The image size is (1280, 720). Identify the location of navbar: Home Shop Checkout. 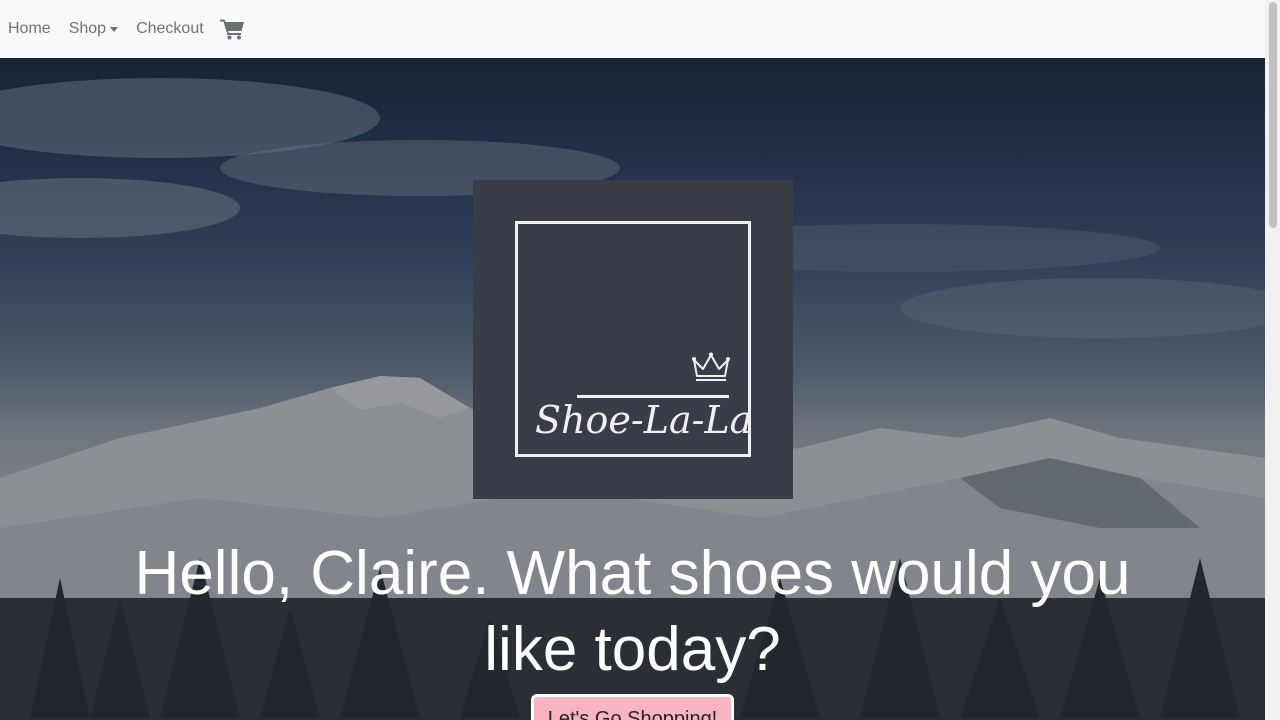
(632, 29).